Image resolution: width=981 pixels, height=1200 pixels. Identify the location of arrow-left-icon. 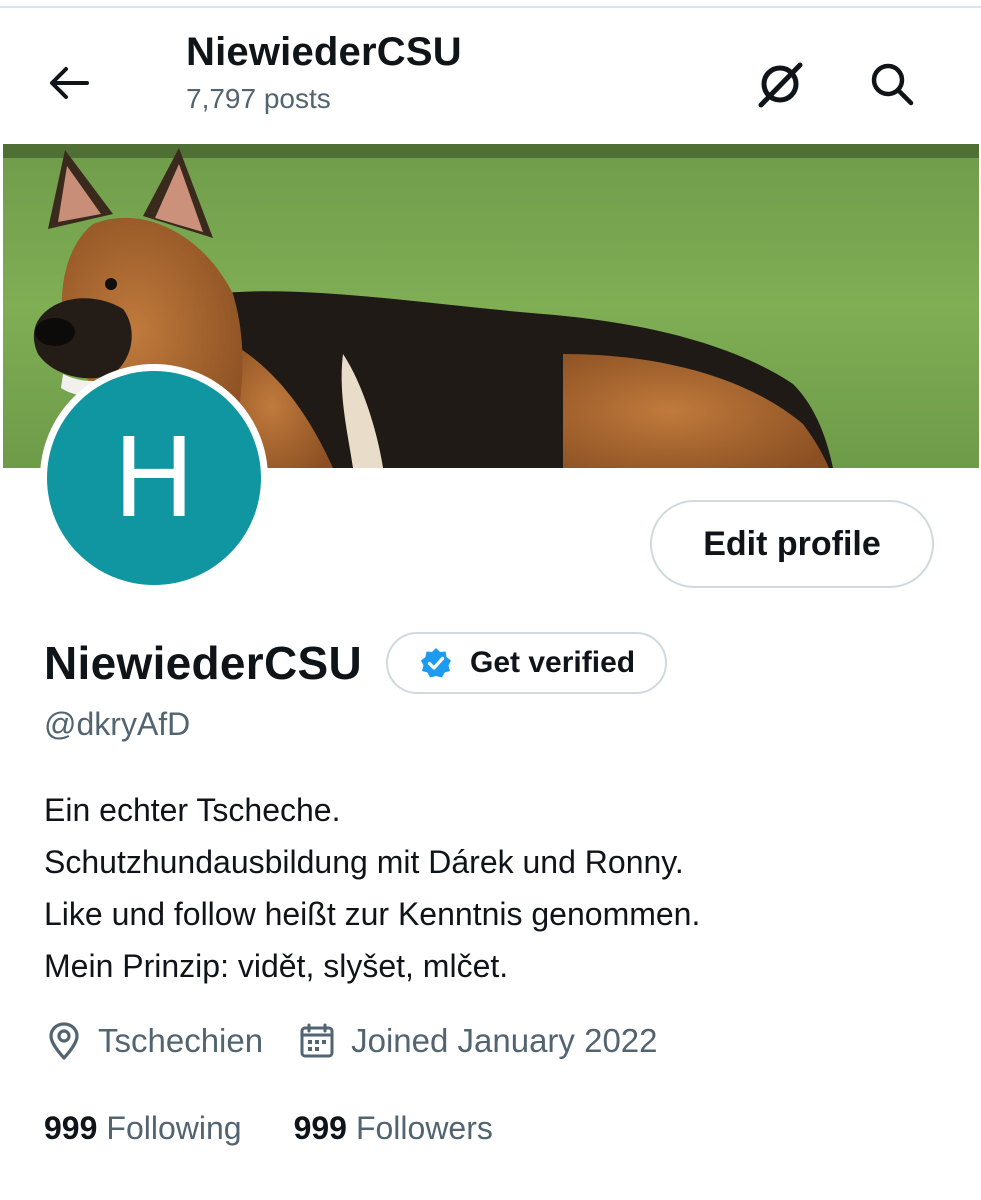
(69, 83).